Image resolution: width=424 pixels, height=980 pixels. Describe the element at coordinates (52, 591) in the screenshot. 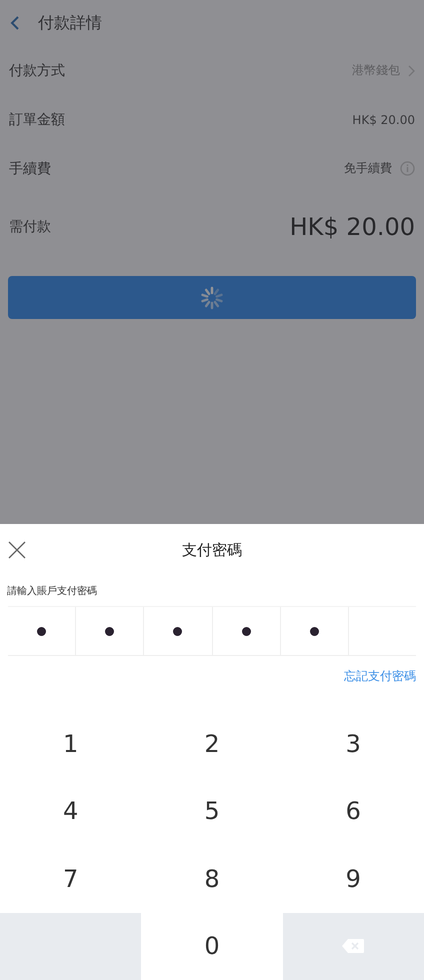

I see `prompt-text: 請輸入賬戶支付密碼` at that location.